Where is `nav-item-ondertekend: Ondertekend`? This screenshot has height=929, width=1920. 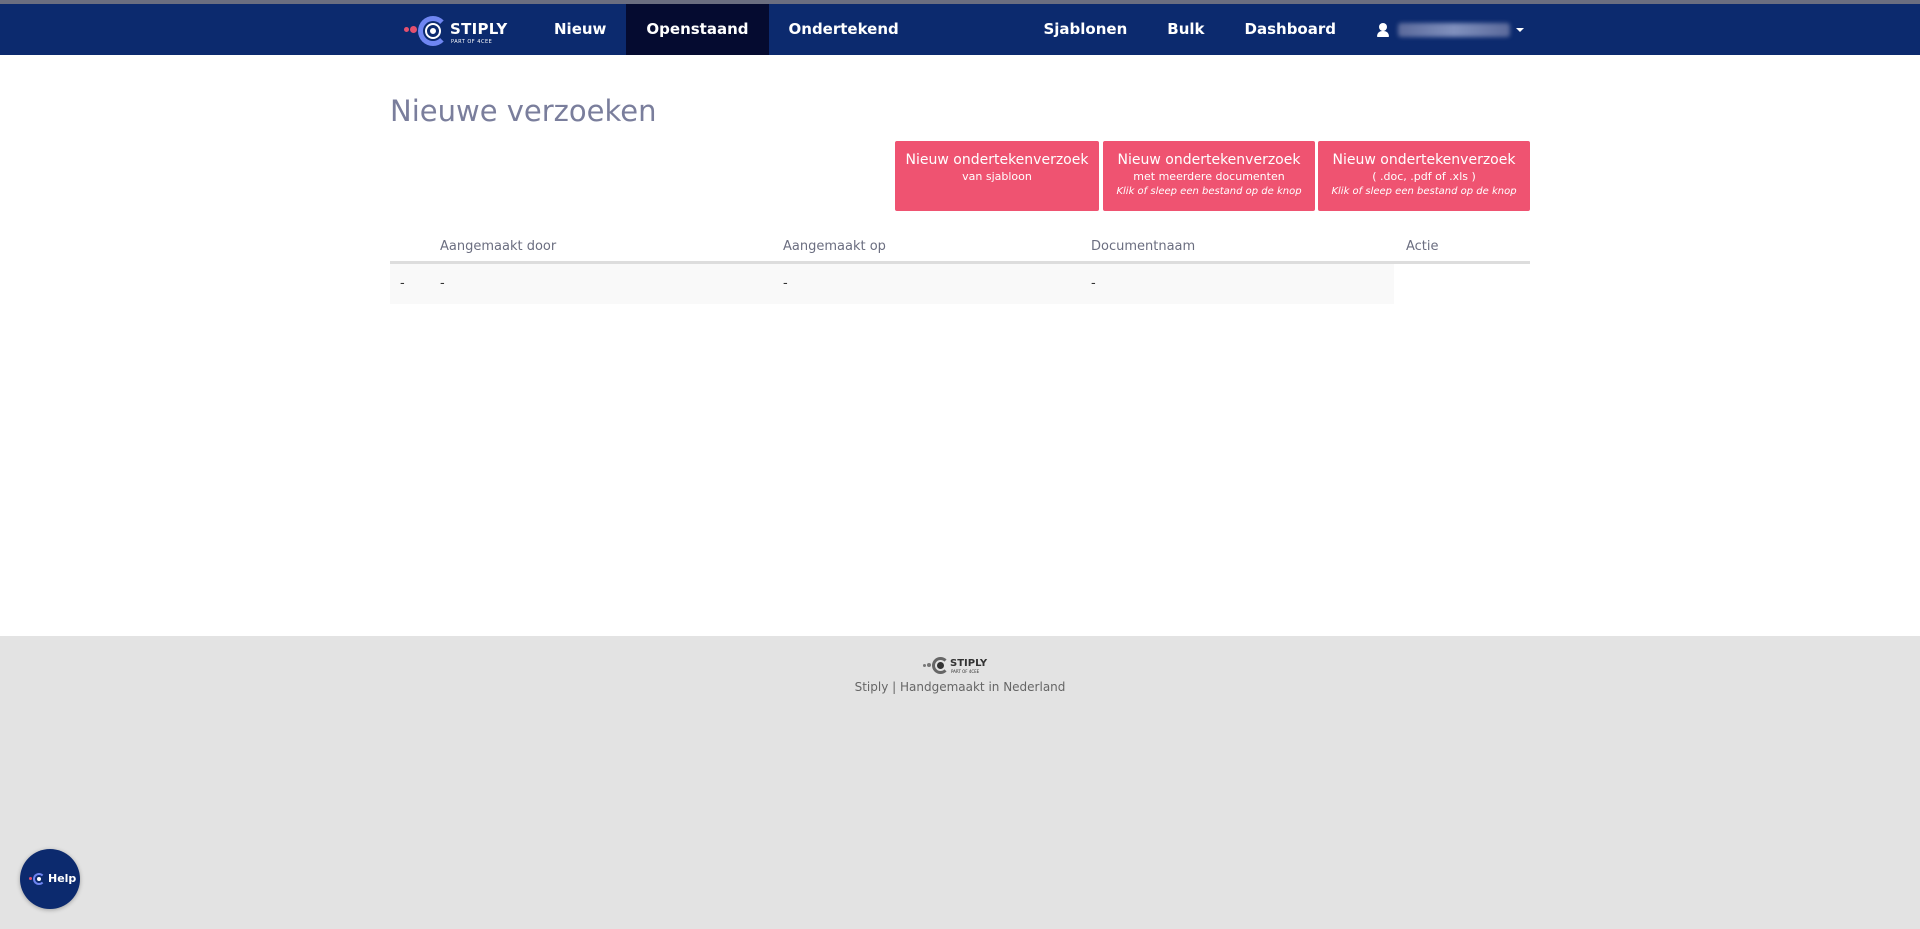 nav-item-ondertekend: Ondertekend is located at coordinates (844, 29).